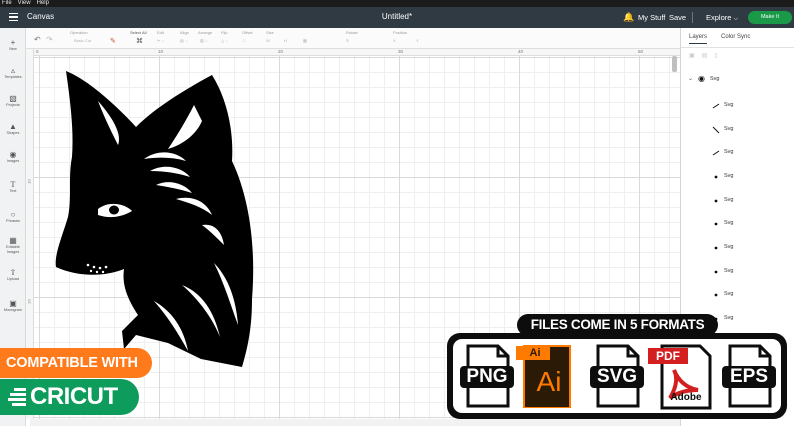  I want to click on arrange-label: Arrange, so click(205, 32).